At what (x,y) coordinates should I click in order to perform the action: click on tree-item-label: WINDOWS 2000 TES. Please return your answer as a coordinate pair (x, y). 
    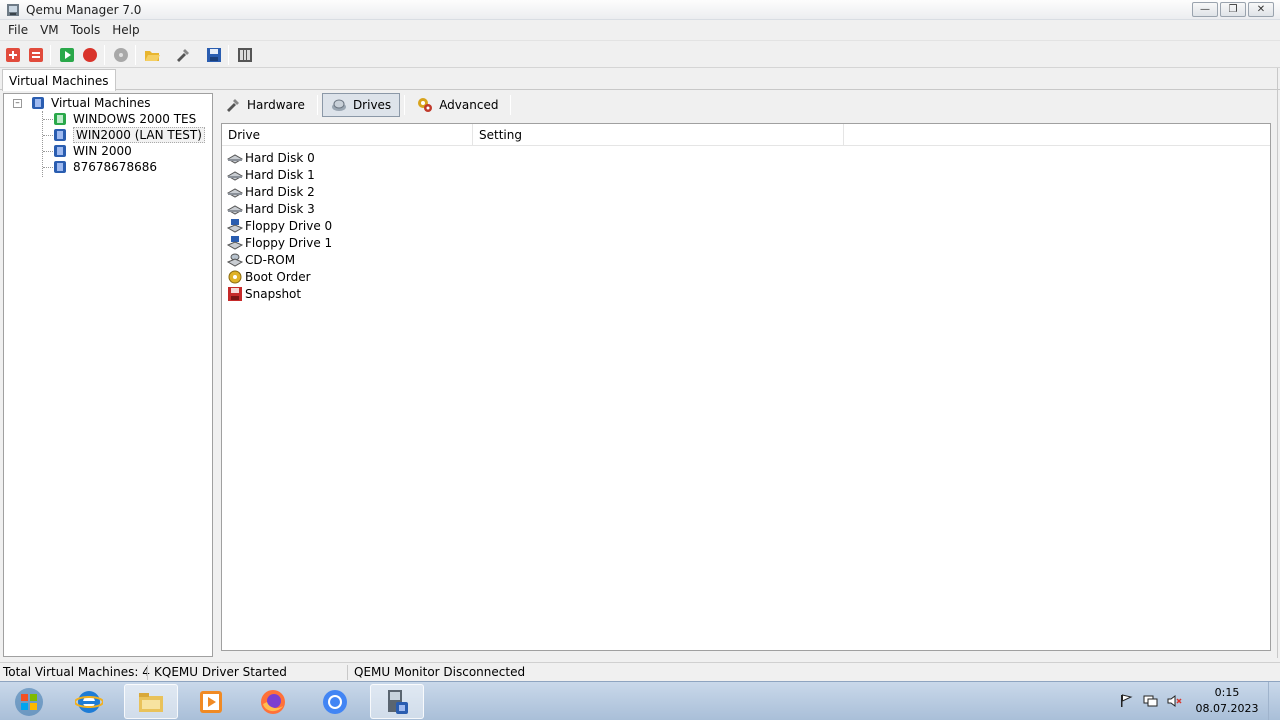
    Looking at the image, I should click on (135, 119).